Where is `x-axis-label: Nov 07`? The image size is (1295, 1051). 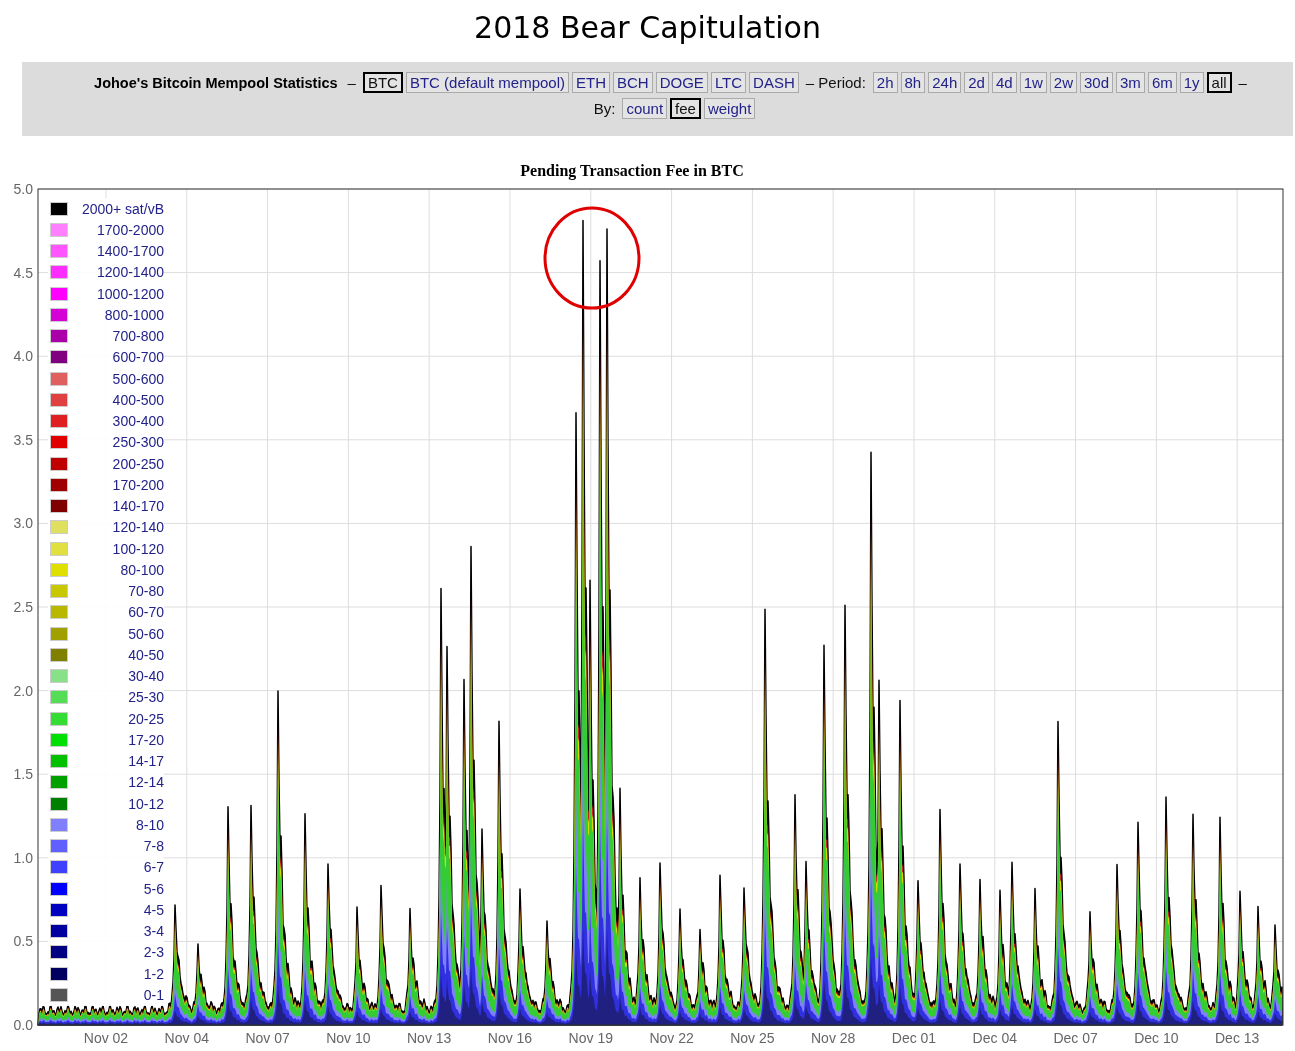 x-axis-label: Nov 07 is located at coordinates (267, 1038).